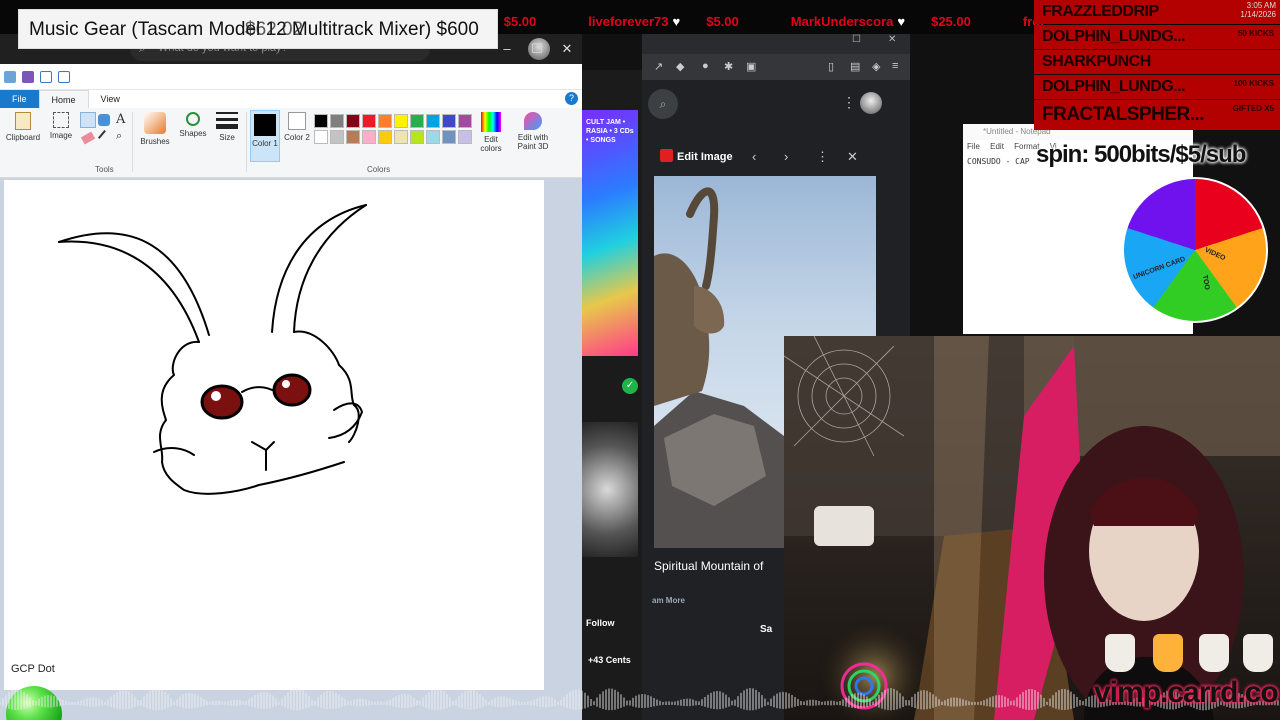  What do you see at coordinates (754, 156) in the screenshot?
I see `prev-arrow-icon: ‹` at bounding box center [754, 156].